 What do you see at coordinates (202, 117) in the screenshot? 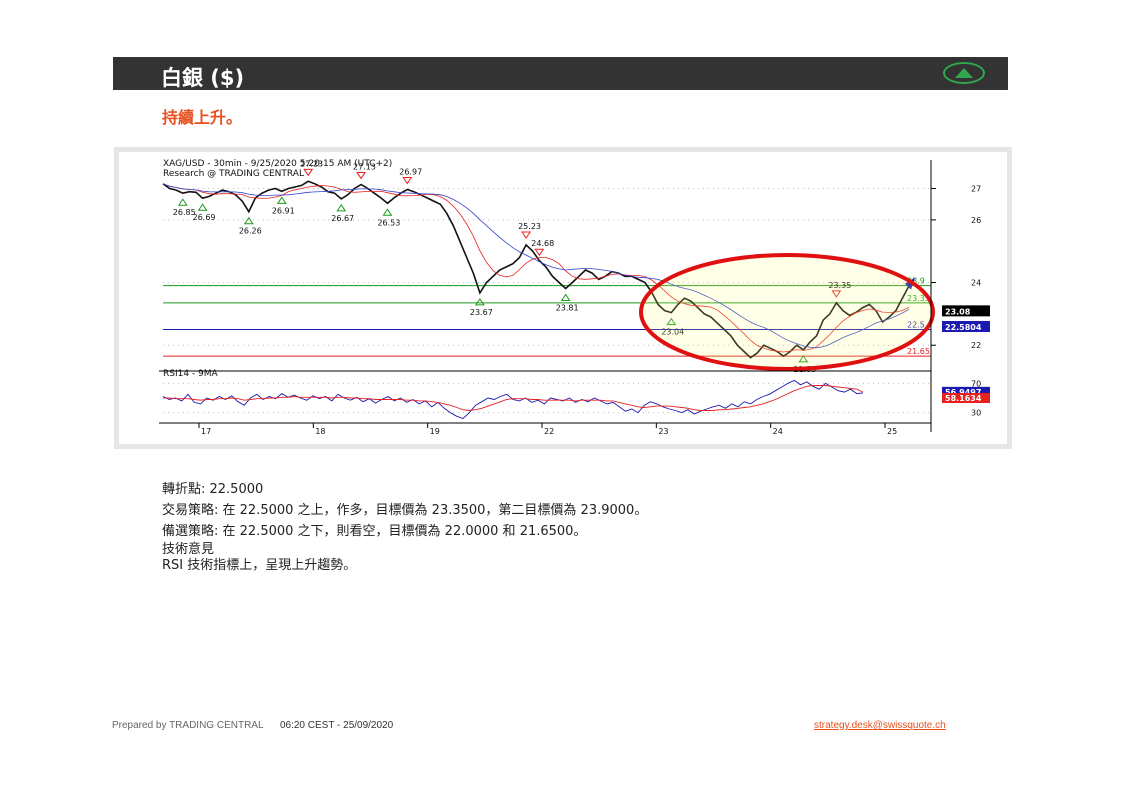
I see `subtitle: 持續上升。` at bounding box center [202, 117].